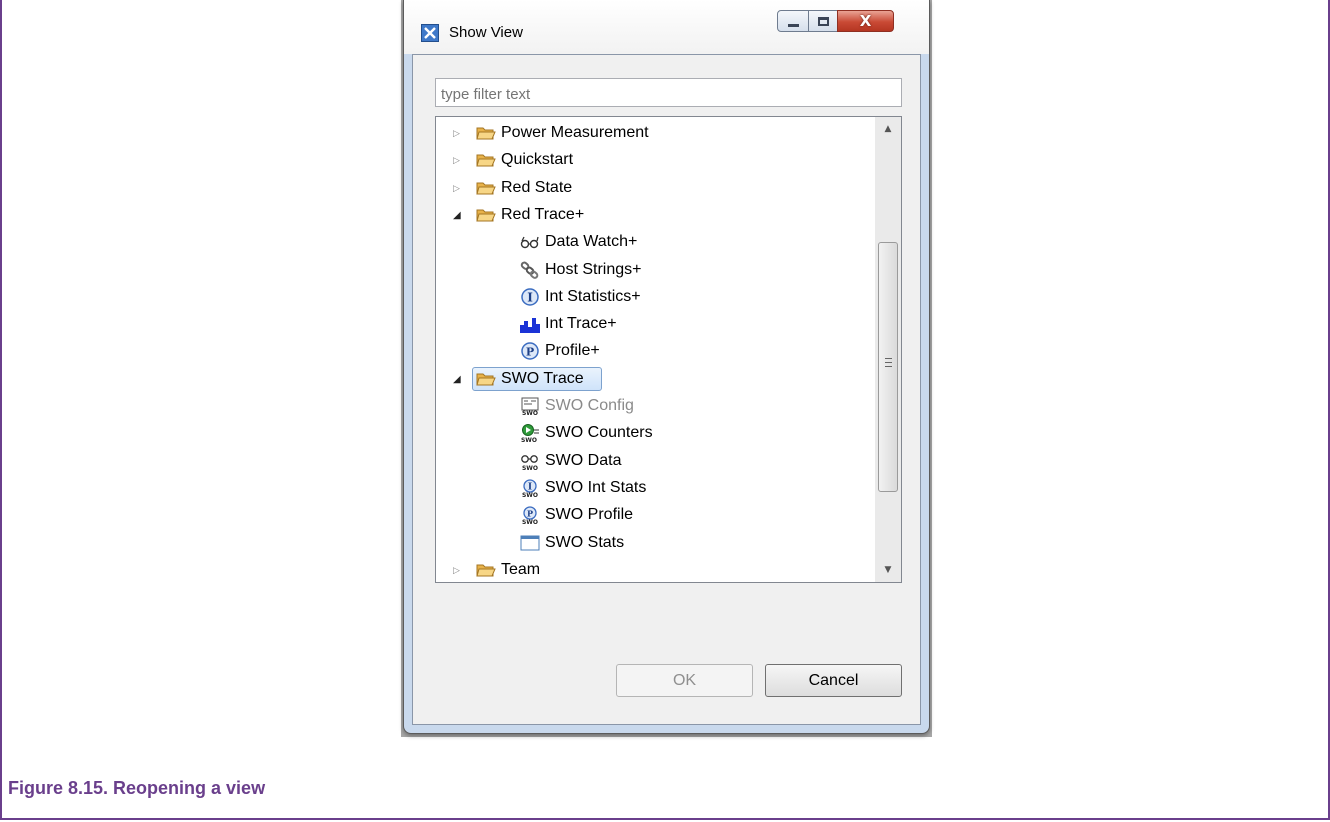 This screenshot has height=822, width=1330. I want to click on tree-view-item: SWO SWO Config, so click(656, 406).